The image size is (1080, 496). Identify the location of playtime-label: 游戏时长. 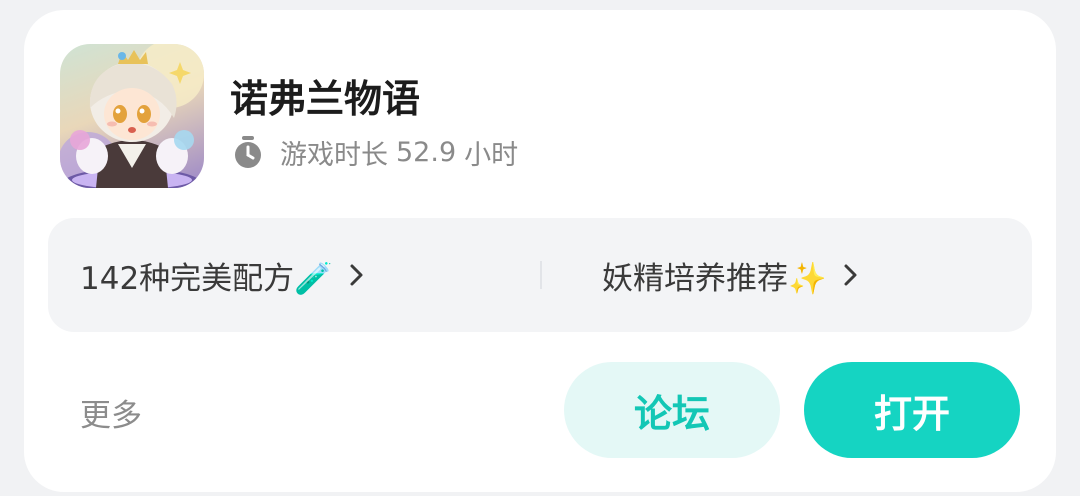
(334, 155).